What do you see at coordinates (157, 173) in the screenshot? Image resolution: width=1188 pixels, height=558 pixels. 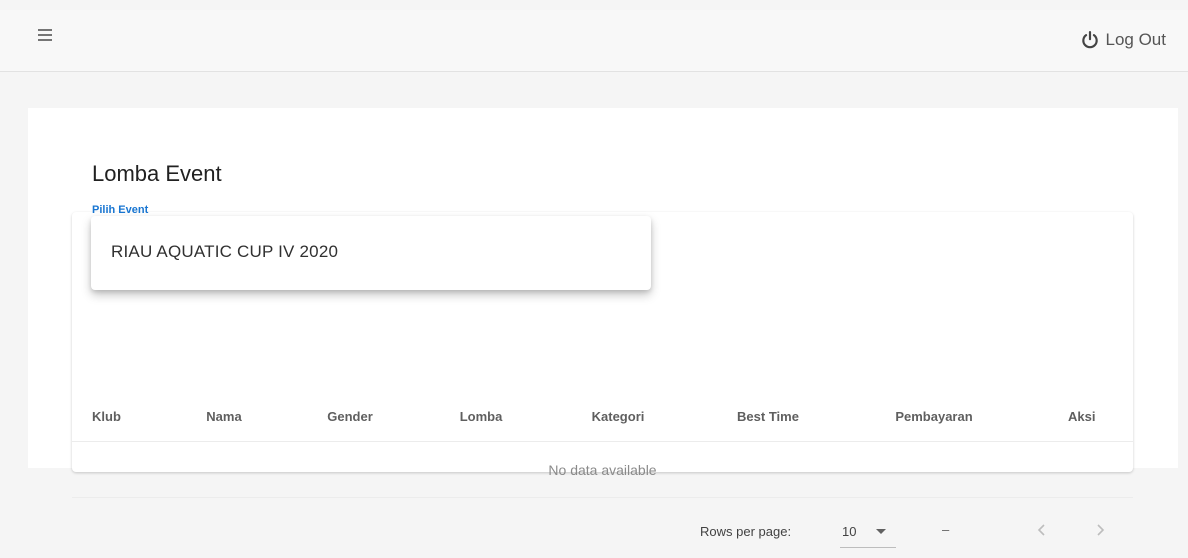 I see `page-title: Lomba Event` at bounding box center [157, 173].